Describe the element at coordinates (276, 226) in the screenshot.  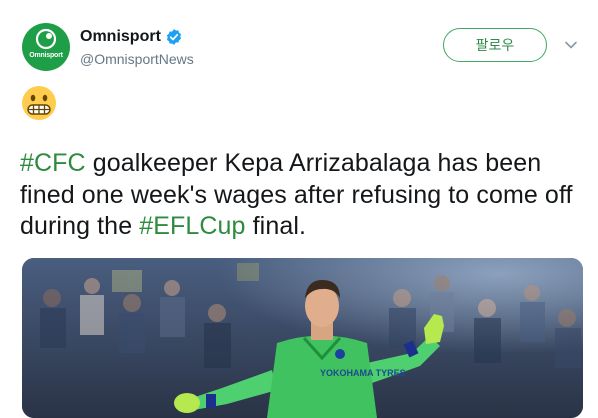
I see `tweet-text-segment: final.` at that location.